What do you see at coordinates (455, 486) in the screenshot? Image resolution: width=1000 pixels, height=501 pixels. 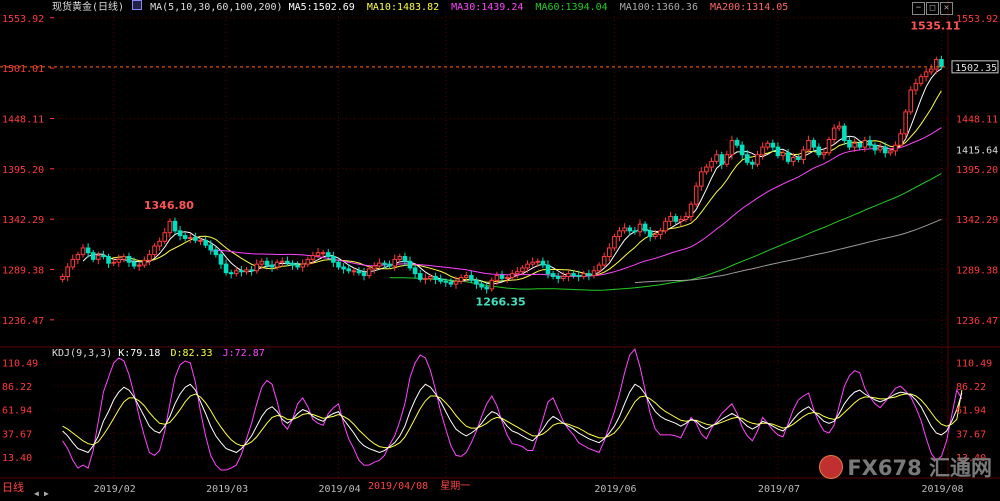 I see `cursor-weekday: 星期一` at bounding box center [455, 486].